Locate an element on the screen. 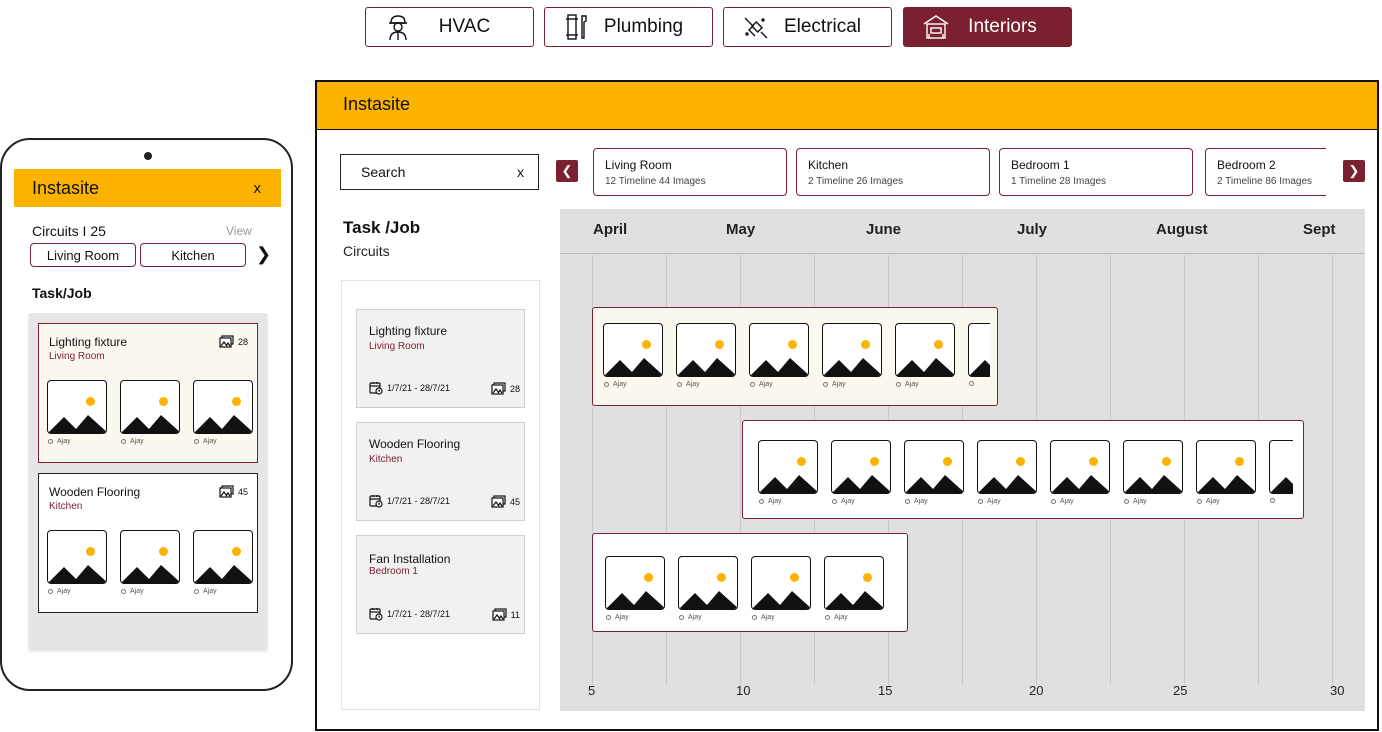 This screenshot has height=732, width=1382. tab-hvac: HVAC is located at coordinates (449, 27).